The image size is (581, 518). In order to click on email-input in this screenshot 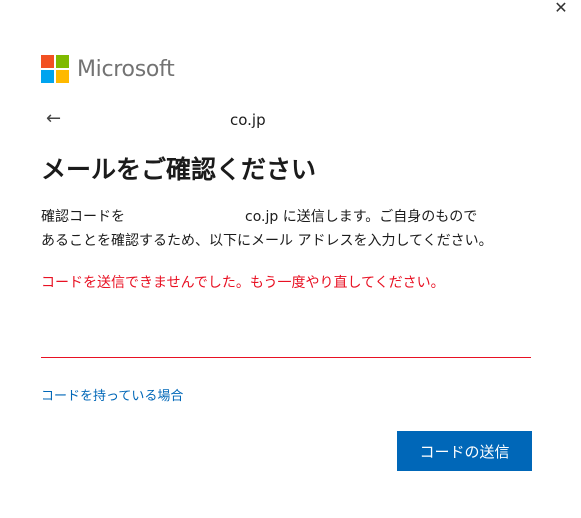, I will do `click(286, 341)`.